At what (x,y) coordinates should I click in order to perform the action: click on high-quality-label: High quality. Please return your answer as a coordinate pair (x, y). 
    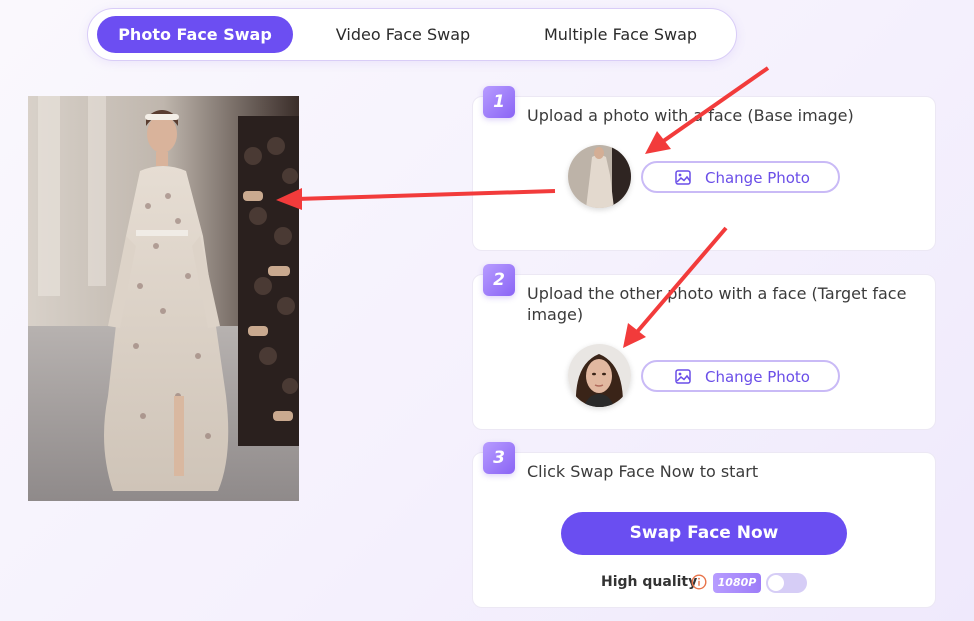
    Looking at the image, I should click on (649, 582).